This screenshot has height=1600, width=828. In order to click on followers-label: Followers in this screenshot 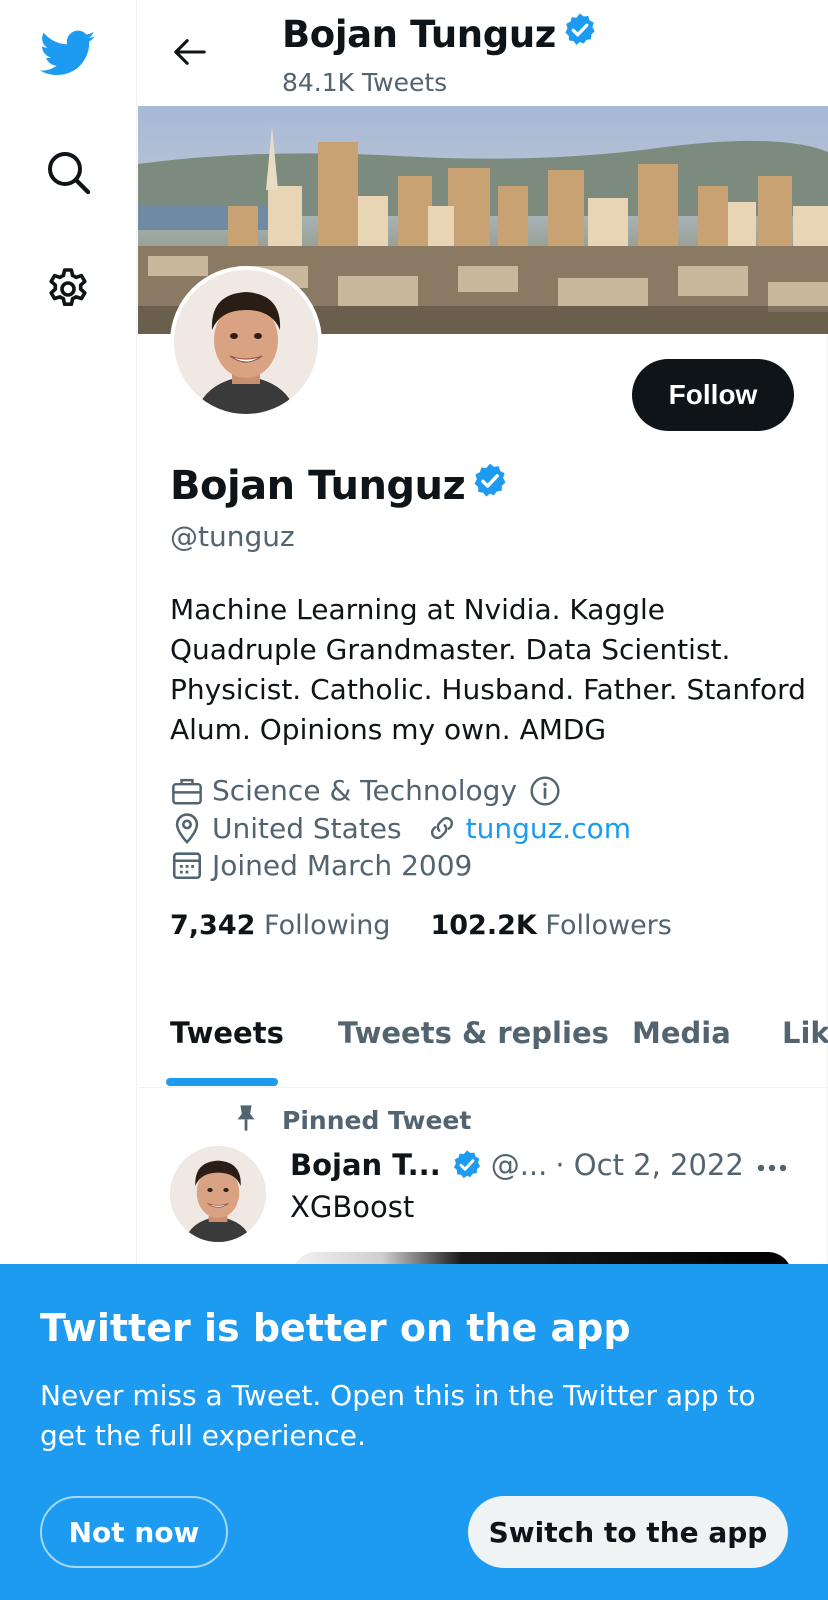, I will do `click(608, 925)`.